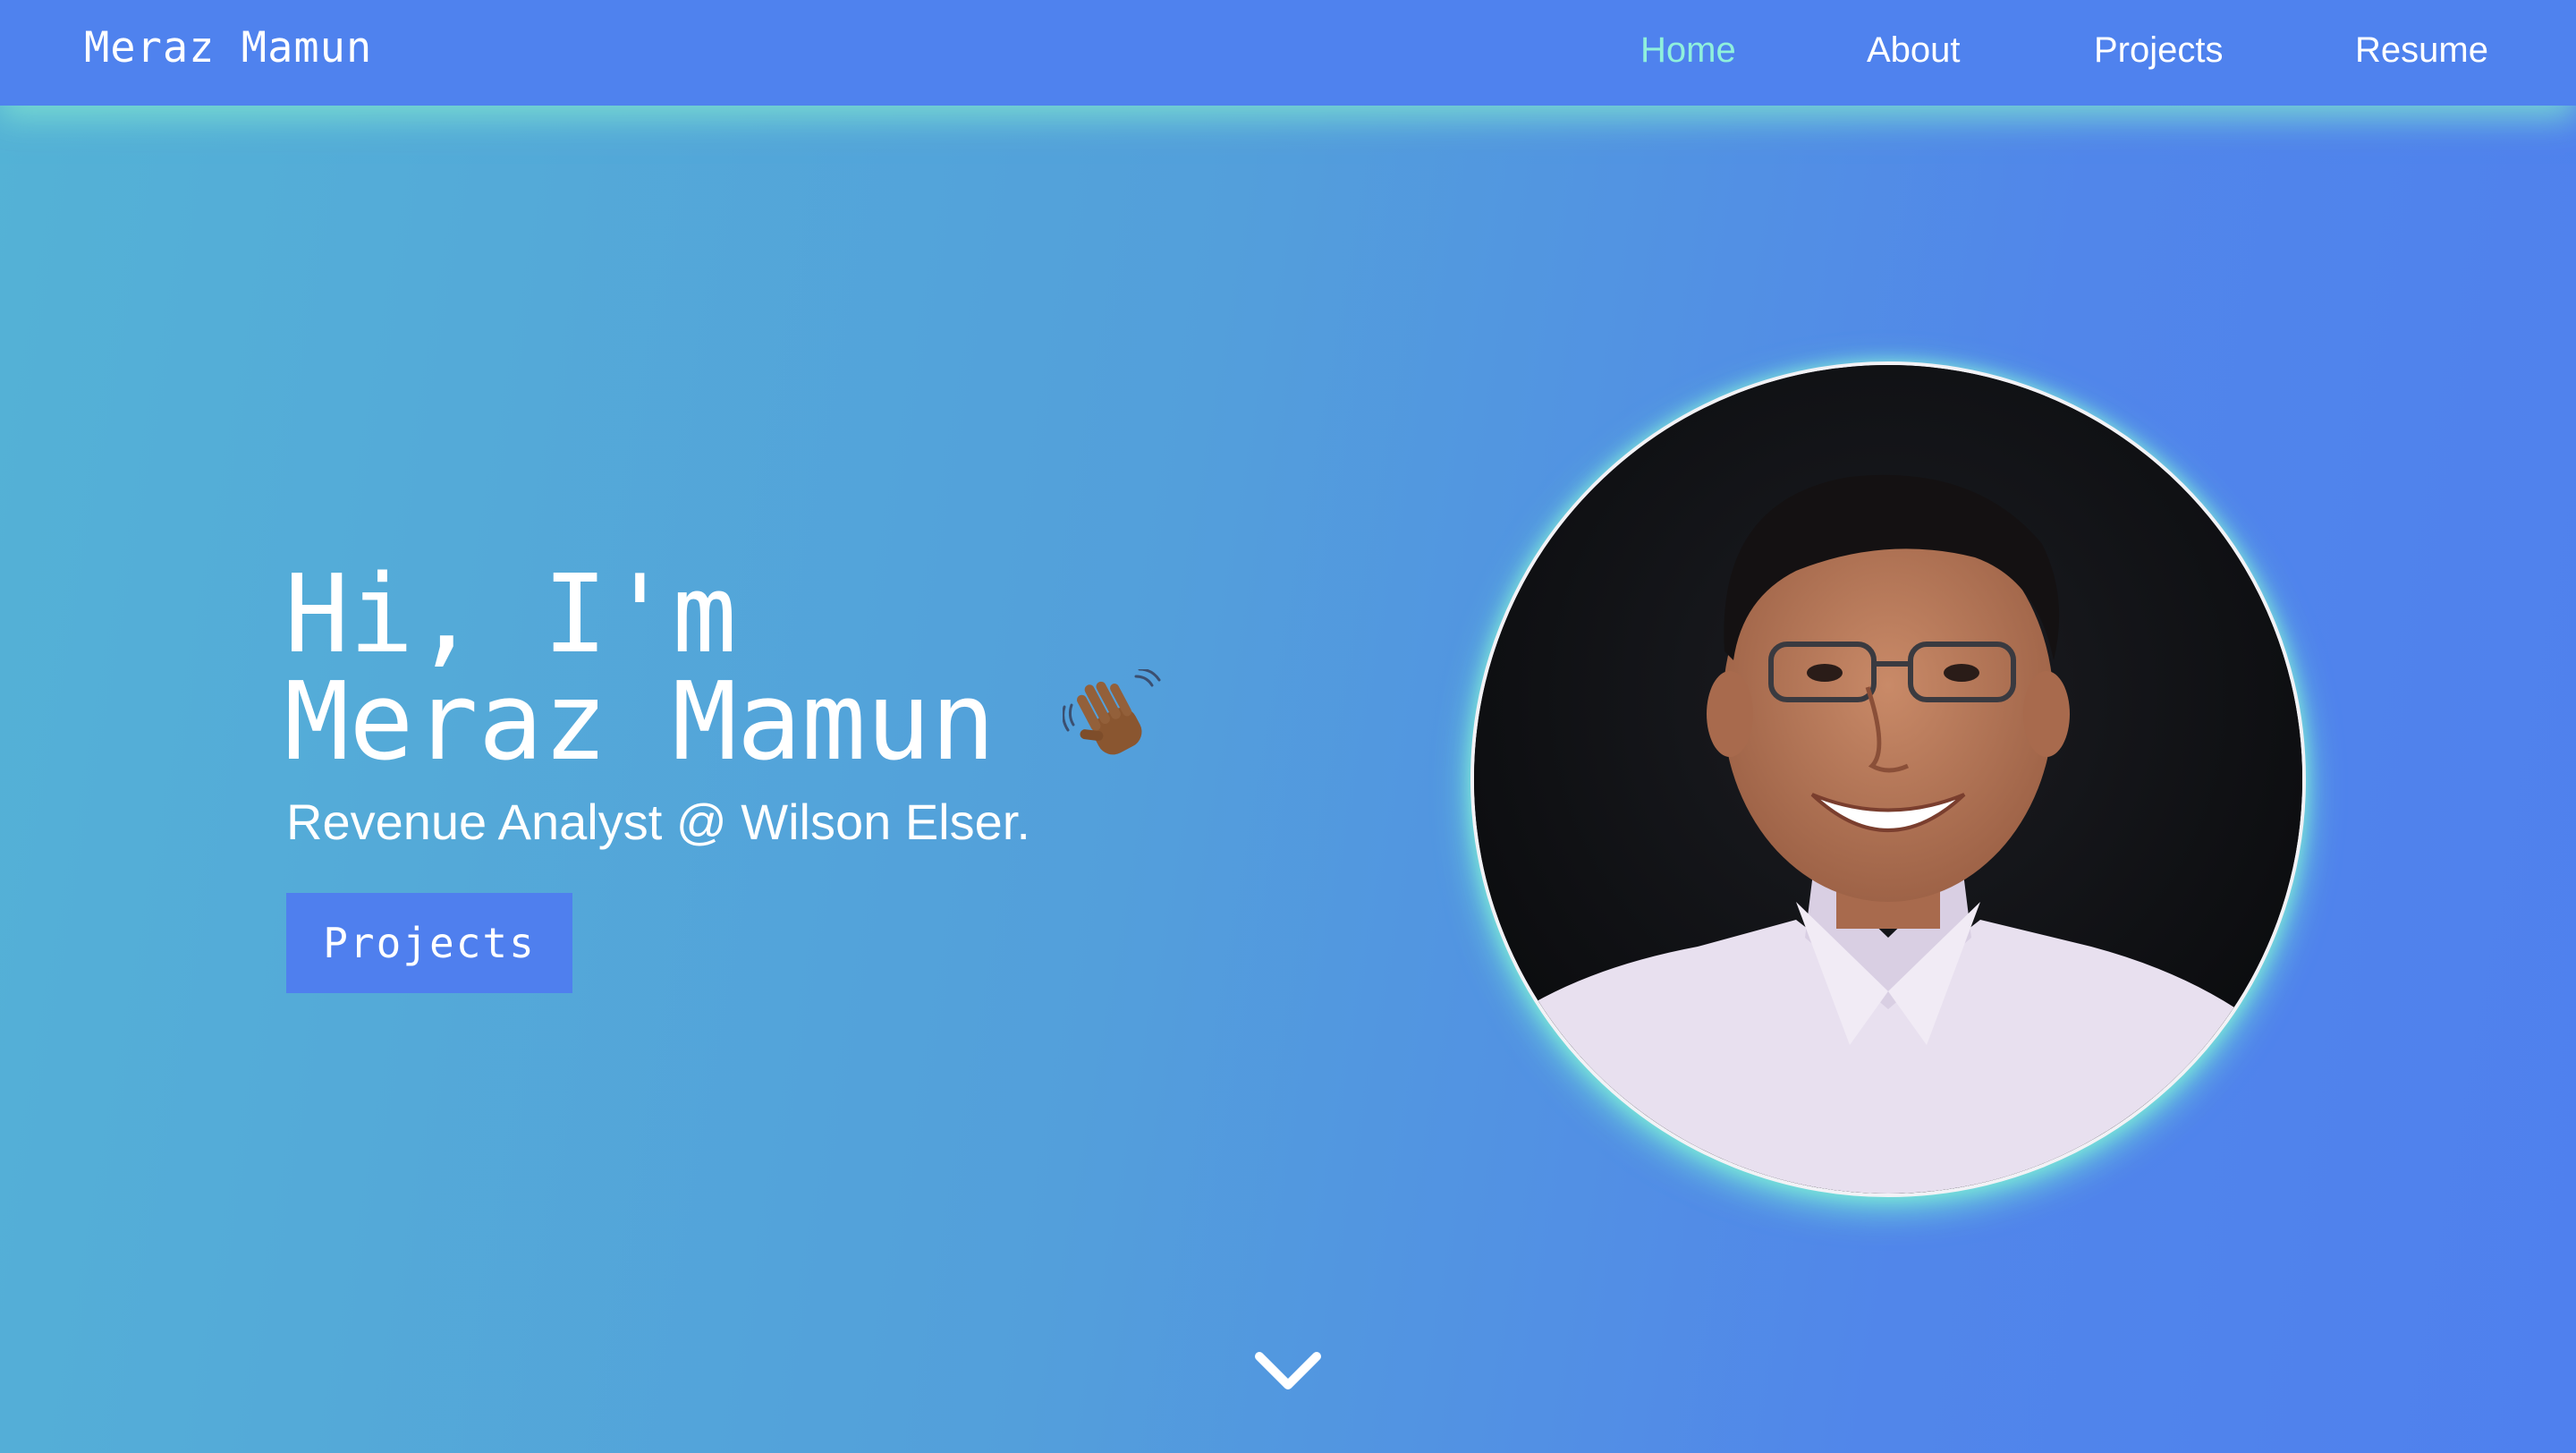 This screenshot has width=2576, height=1453. Describe the element at coordinates (1688, 50) in the screenshot. I see `nav-link-home: Home` at that location.